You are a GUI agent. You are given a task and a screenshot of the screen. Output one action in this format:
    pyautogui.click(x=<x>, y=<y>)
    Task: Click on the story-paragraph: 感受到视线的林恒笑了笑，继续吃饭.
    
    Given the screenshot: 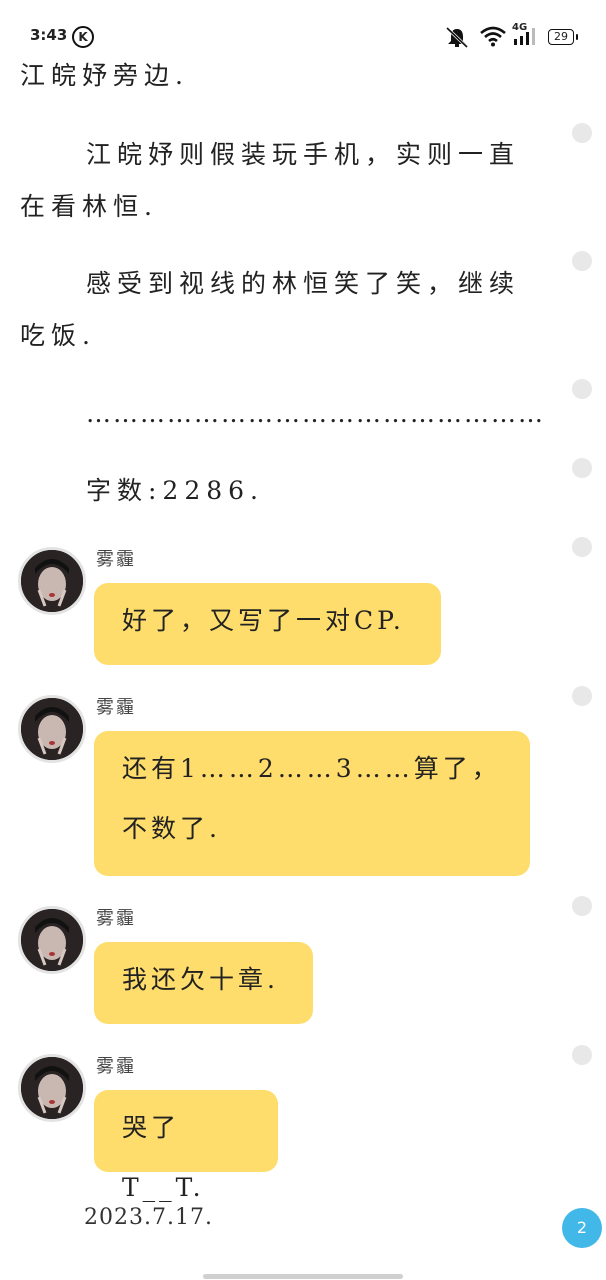 What is the action you would take?
    pyautogui.click(x=270, y=309)
    